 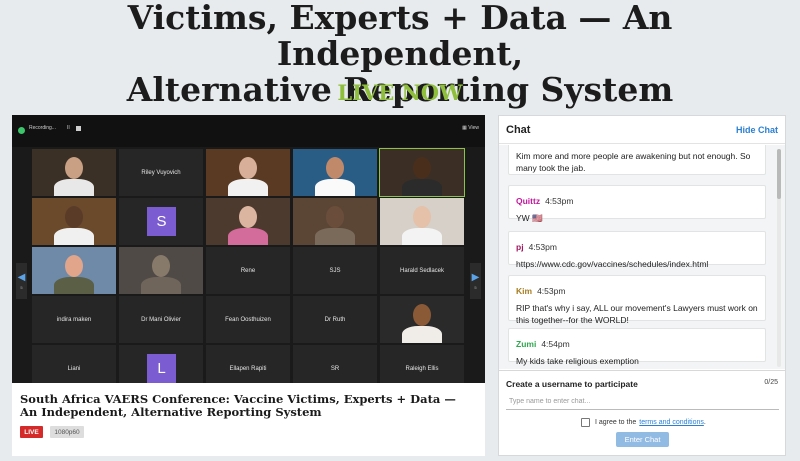 What do you see at coordinates (422, 364) in the screenshot?
I see `participant-tile: Raleigh Ellis` at bounding box center [422, 364].